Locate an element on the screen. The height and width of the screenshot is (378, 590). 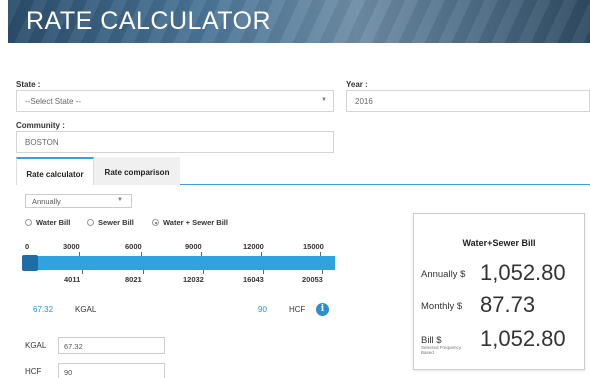
slider-hcf-tick: 8021 is located at coordinates (133, 279).